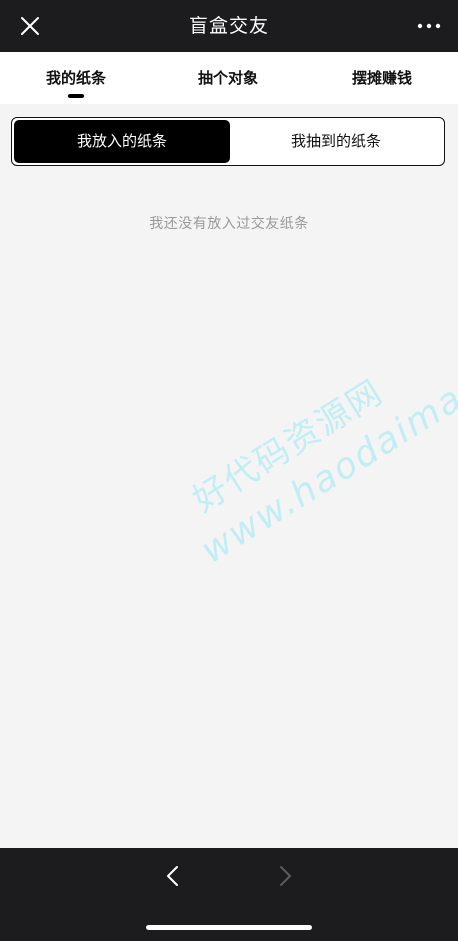  I want to click on home-indicator, so click(229, 927).